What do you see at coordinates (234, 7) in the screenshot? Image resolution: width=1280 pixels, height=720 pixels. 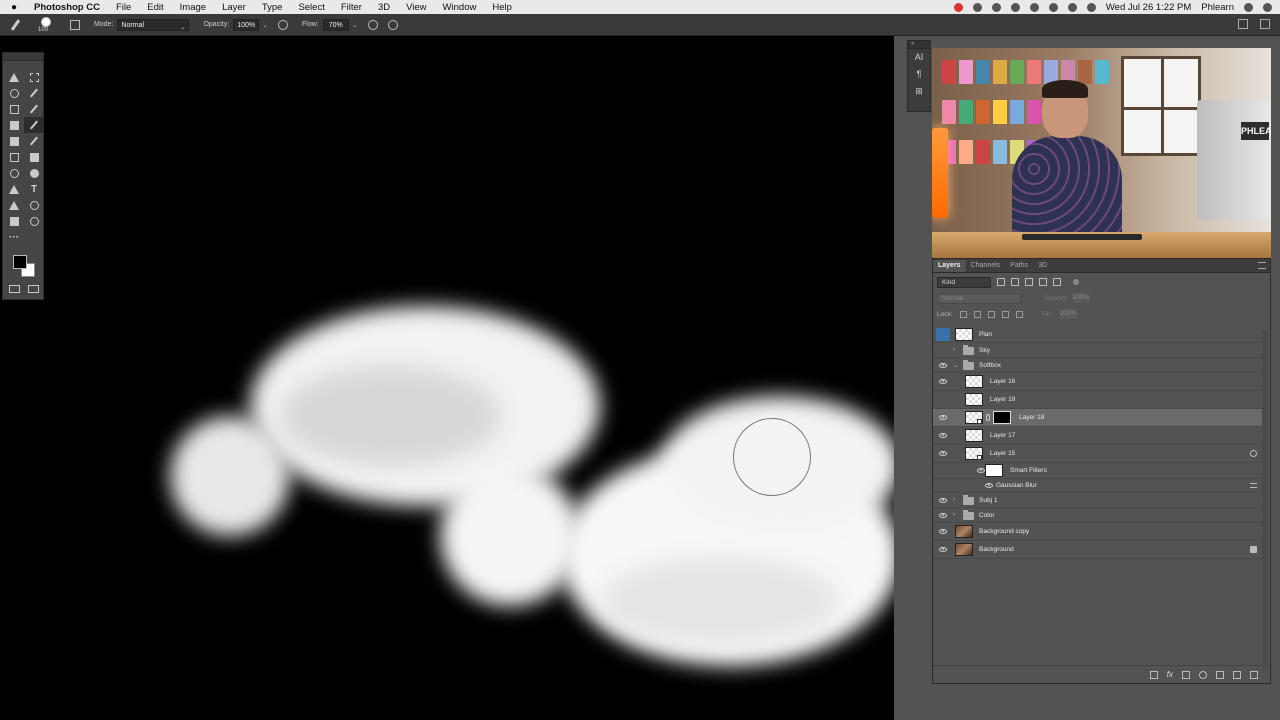 I see `menu-layer: Layer` at bounding box center [234, 7].